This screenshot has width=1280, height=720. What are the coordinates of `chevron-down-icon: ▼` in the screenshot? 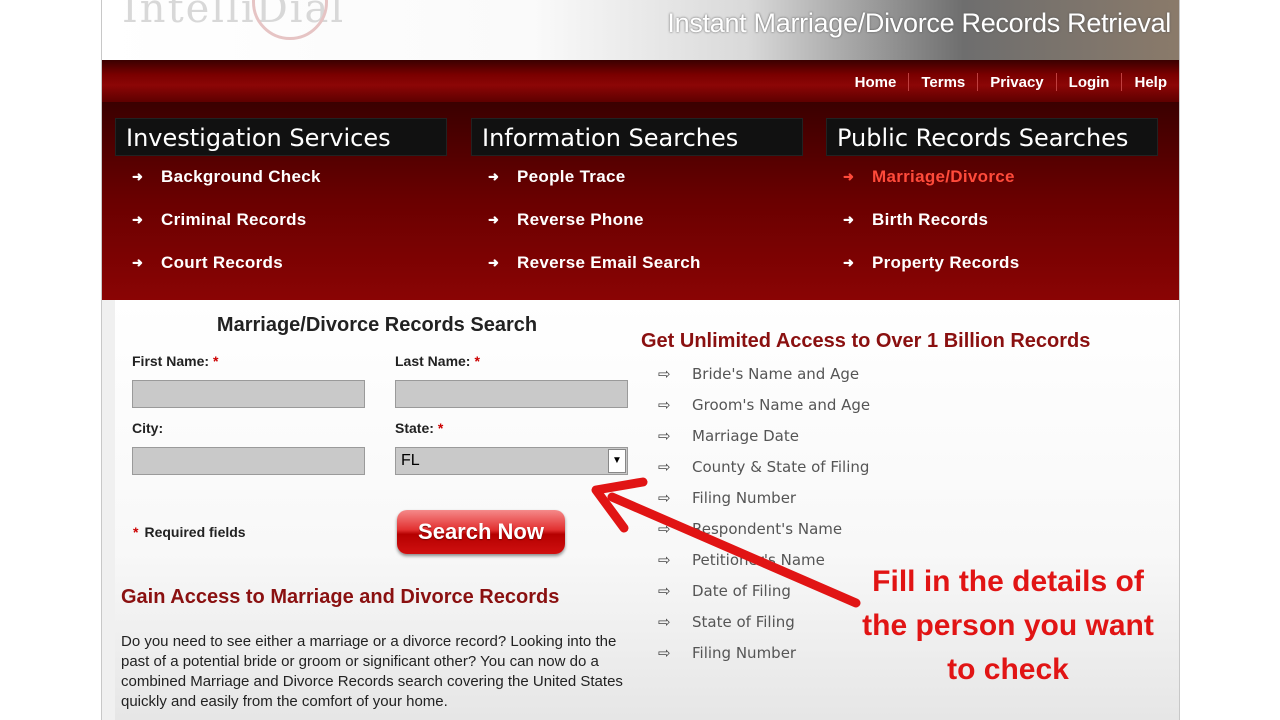 It's located at (617, 461).